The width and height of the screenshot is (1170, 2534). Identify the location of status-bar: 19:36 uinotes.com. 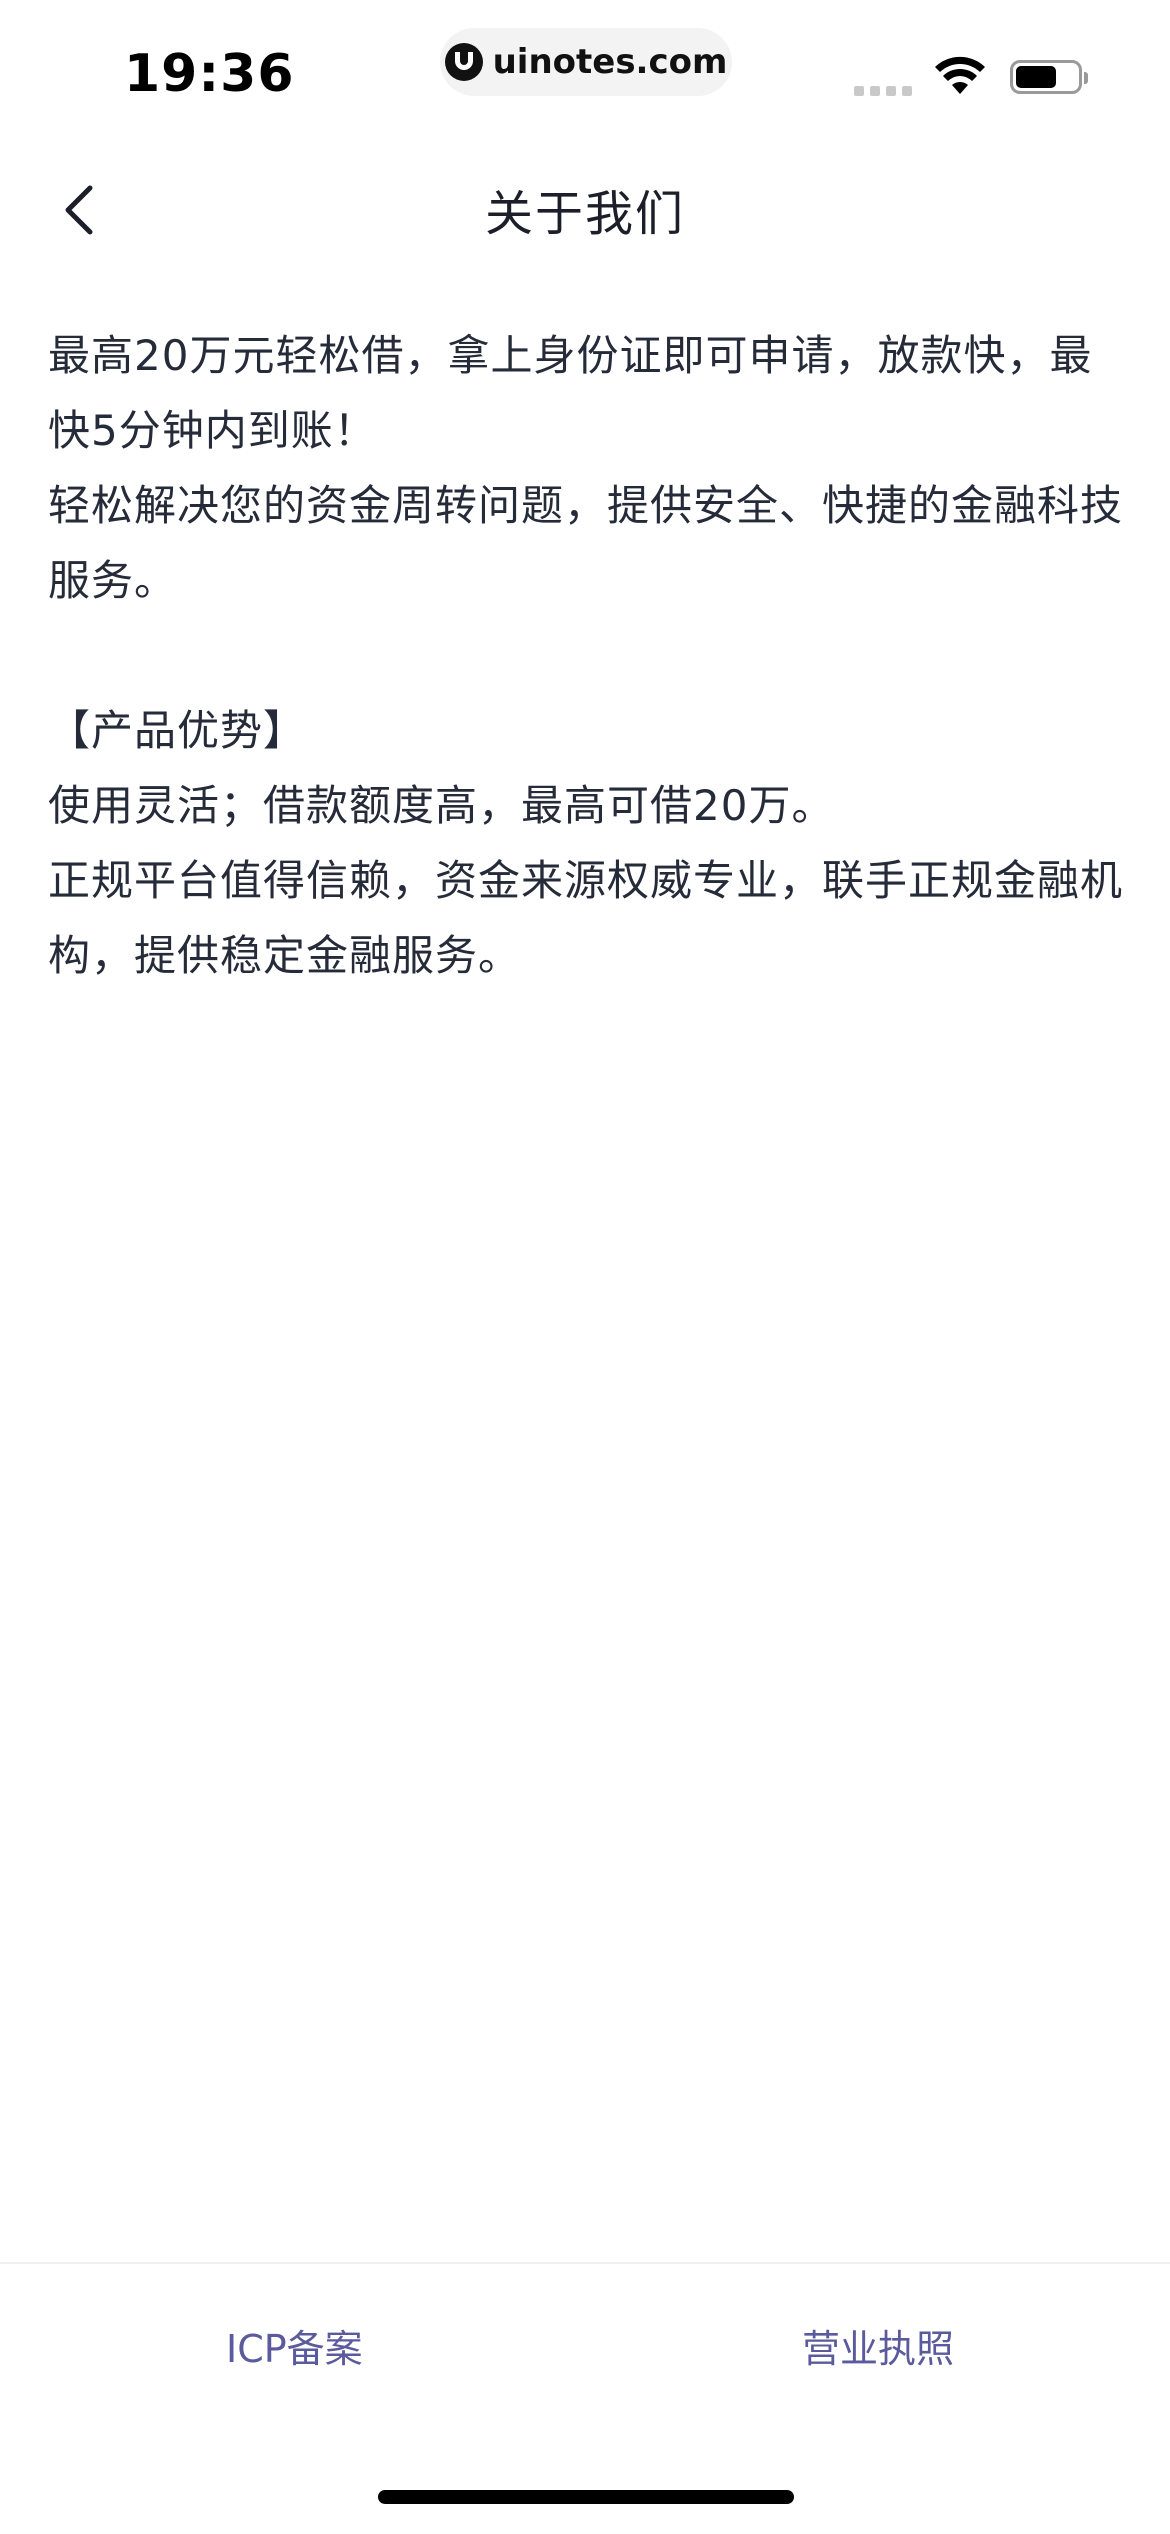
(585, 75).